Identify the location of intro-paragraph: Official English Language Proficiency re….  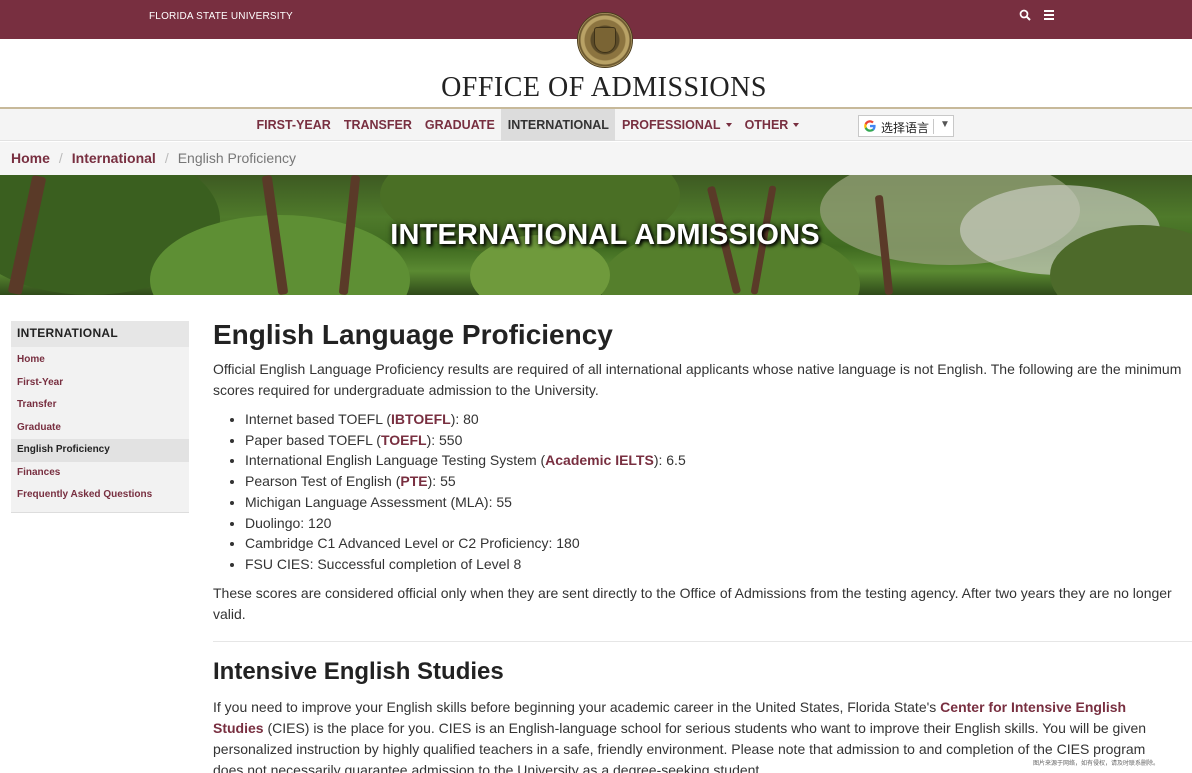
(697, 379).